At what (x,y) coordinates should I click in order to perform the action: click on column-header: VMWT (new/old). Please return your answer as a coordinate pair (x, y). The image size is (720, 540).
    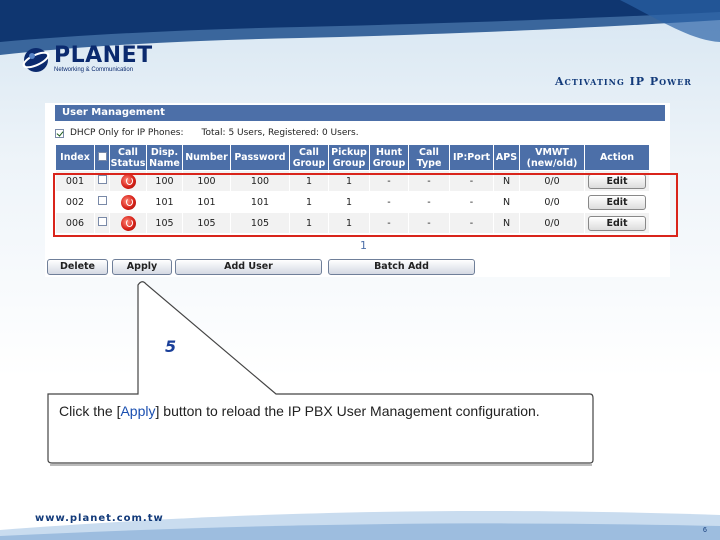
    Looking at the image, I should click on (552, 157).